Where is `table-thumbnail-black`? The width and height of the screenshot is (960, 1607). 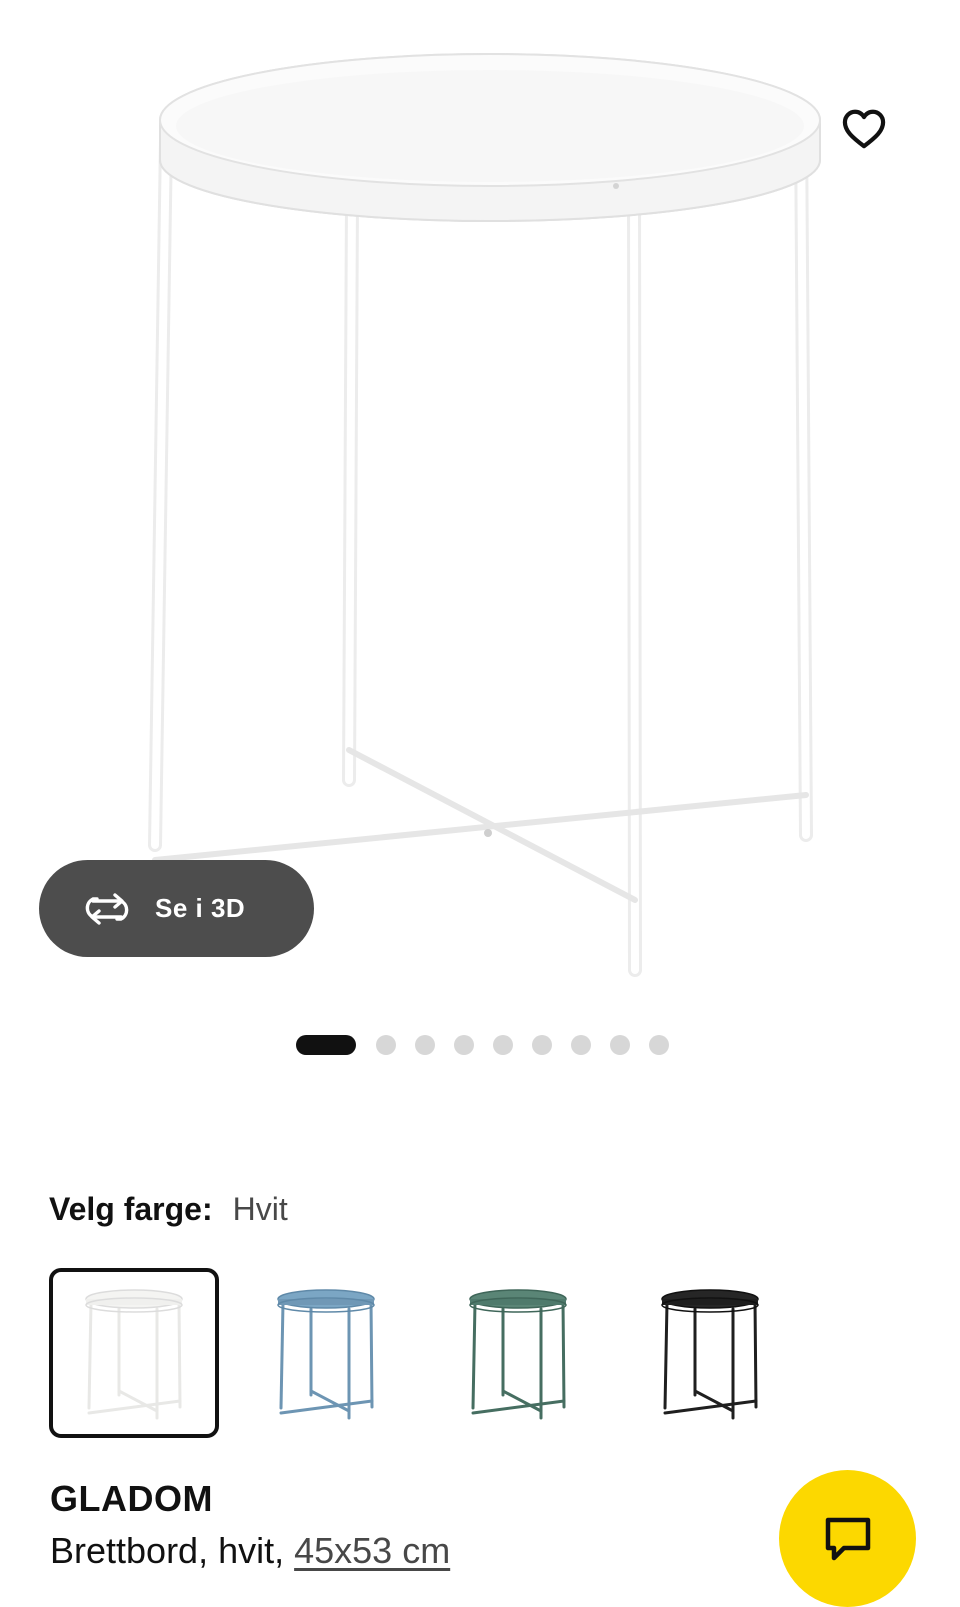 table-thumbnail-black is located at coordinates (710, 1354).